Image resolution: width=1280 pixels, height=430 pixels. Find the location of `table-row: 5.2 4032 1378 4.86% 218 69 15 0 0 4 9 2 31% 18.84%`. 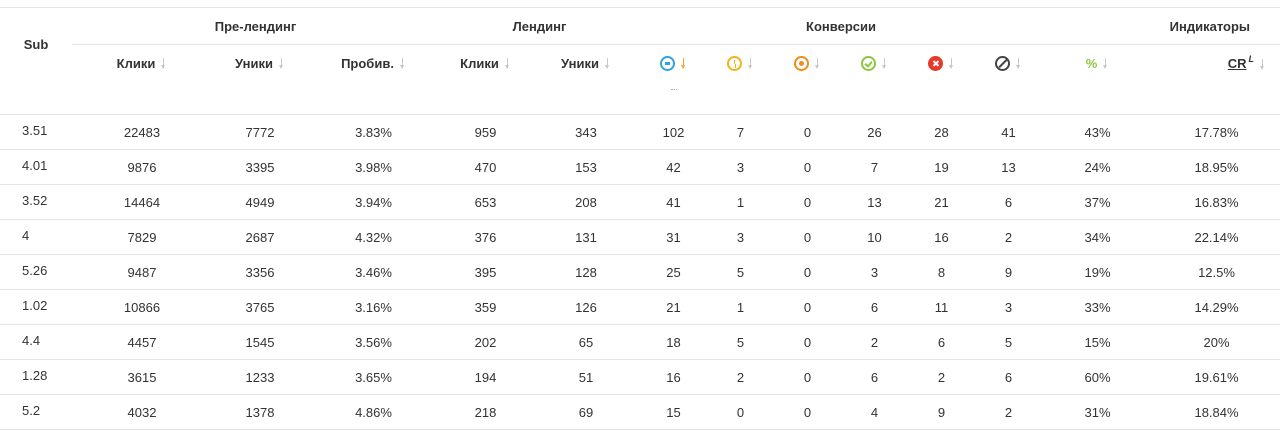

table-row: 5.2 4032 1378 4.86% 218 69 15 0 0 4 9 2 31% 18.84% is located at coordinates (640, 412).